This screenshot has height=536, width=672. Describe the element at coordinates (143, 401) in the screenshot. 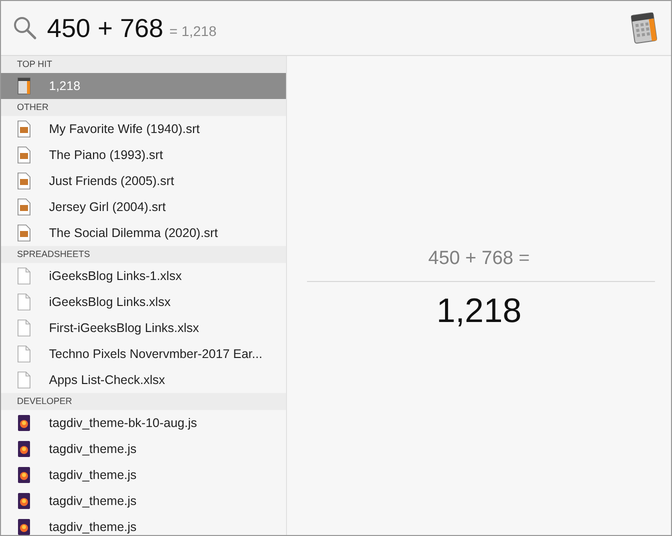

I see `section-header: DEVELOPER` at that location.